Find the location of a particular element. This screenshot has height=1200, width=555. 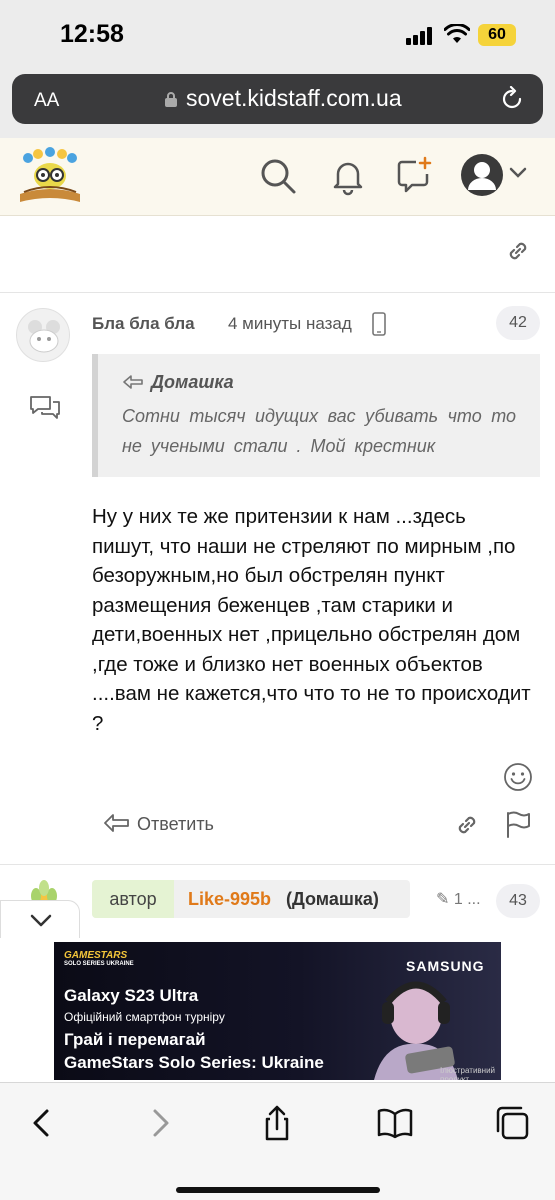

quoted-username: (Домашка) is located at coordinates (332, 899).